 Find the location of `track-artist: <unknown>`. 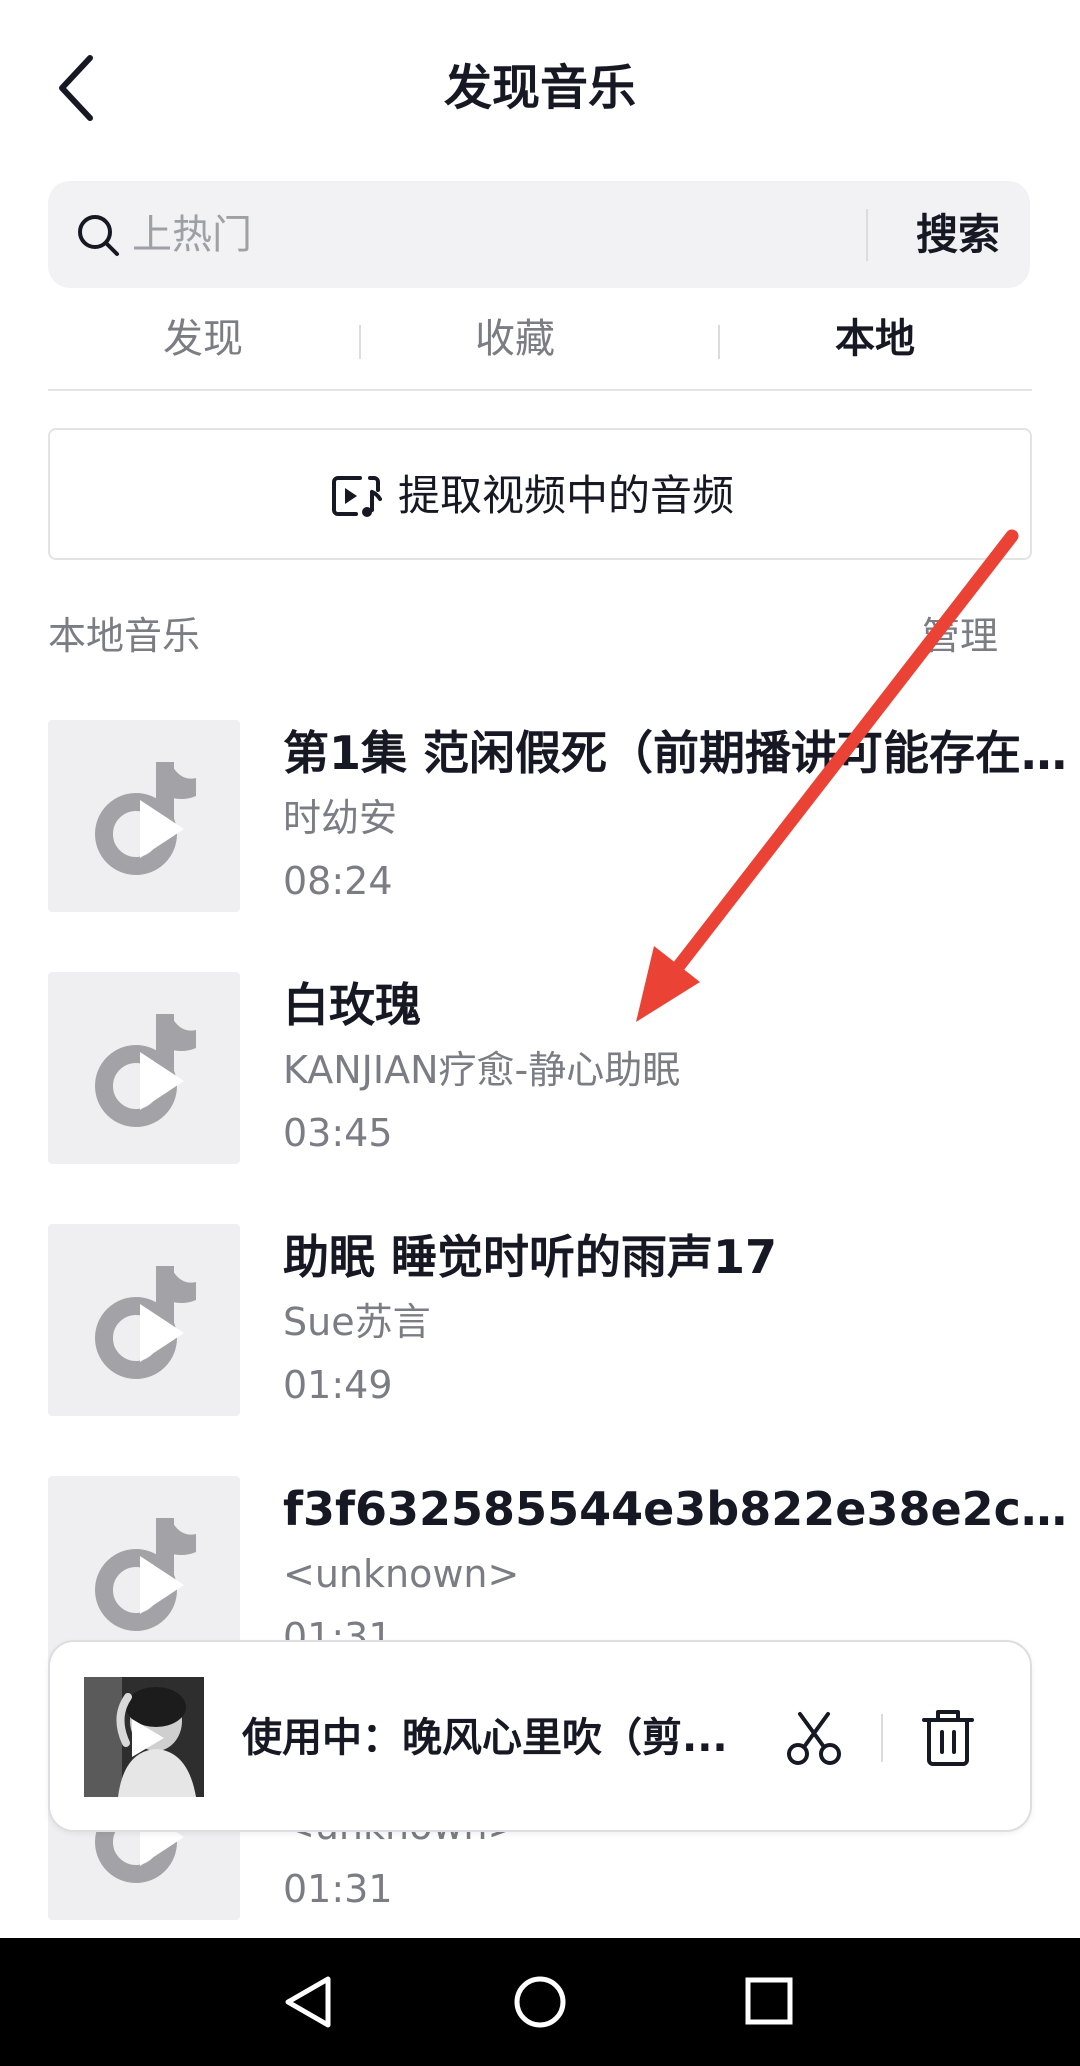

track-artist: <unknown> is located at coordinates (401, 1574).